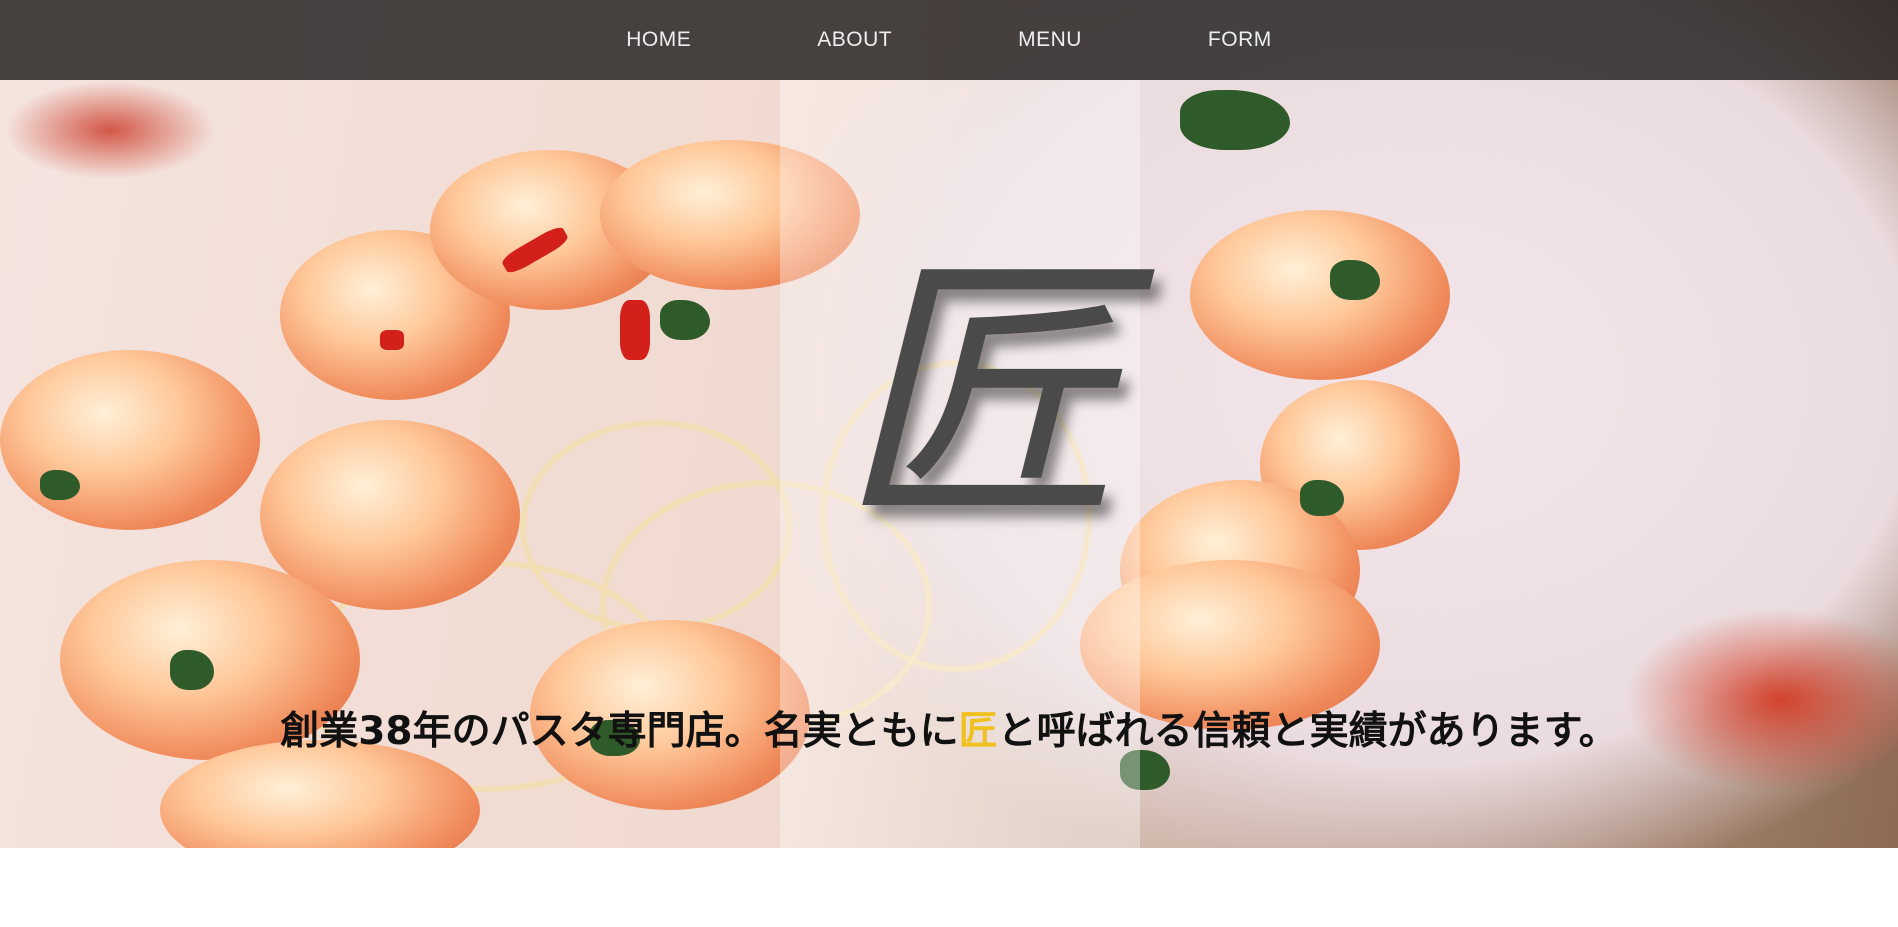  I want to click on tagline-highlight: 匠, so click(978, 731).